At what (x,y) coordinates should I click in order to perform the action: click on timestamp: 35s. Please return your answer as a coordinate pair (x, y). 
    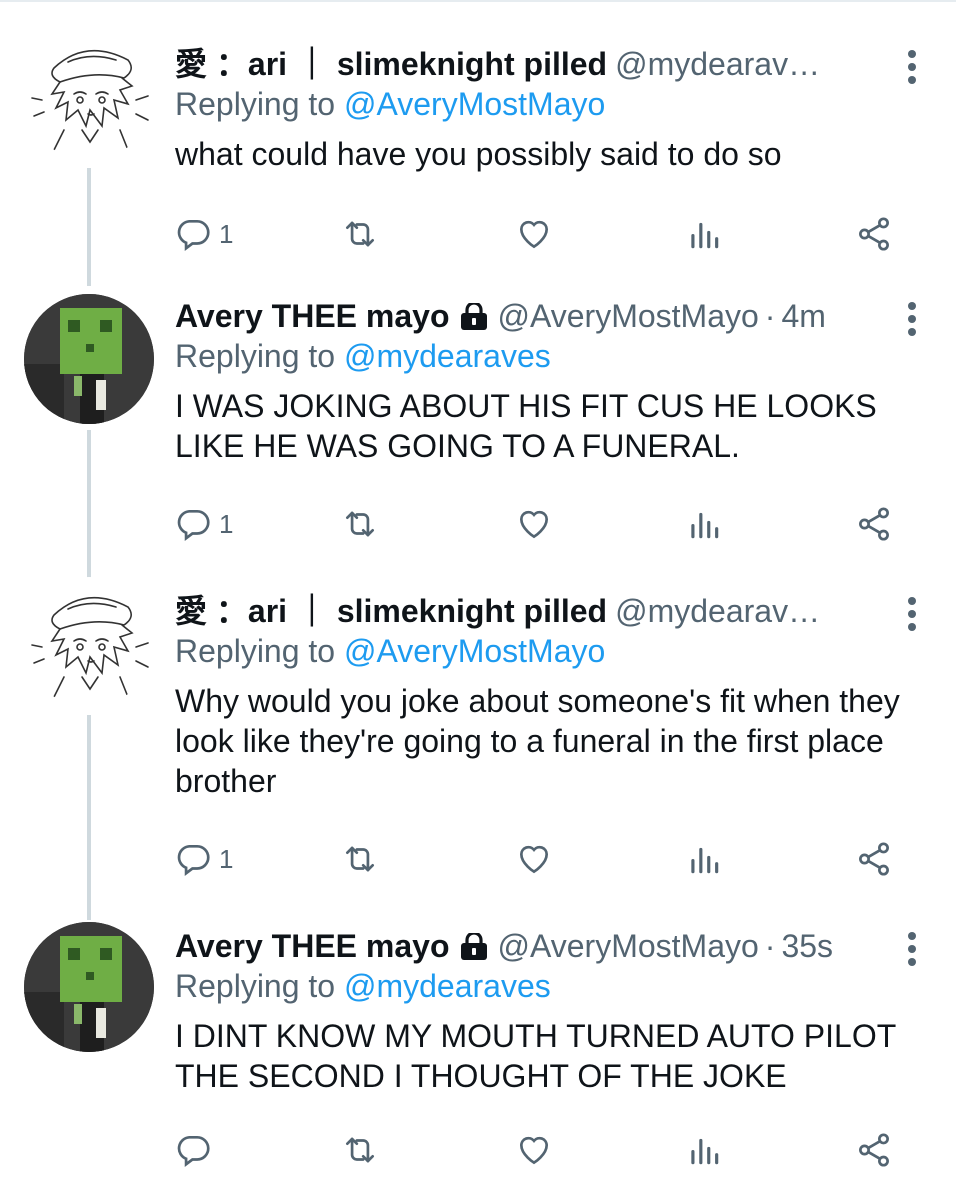
    Looking at the image, I should click on (807, 946).